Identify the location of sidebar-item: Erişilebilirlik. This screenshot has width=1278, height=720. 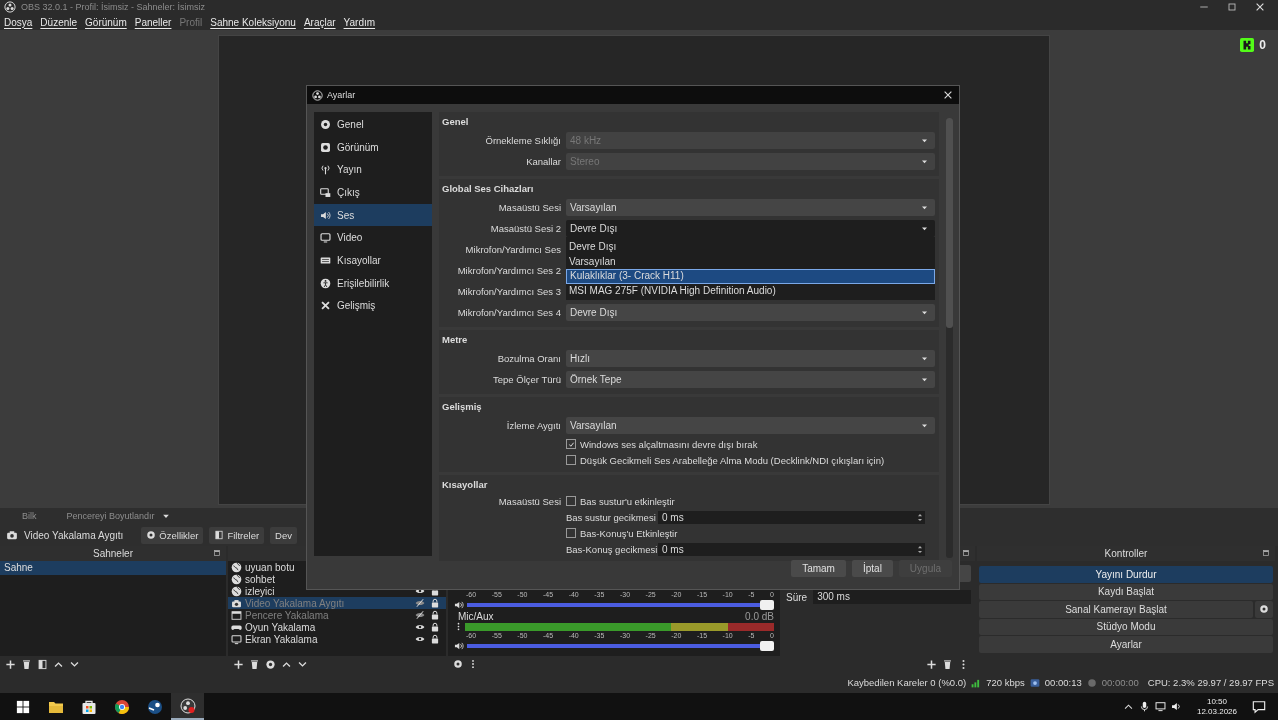
(373, 283).